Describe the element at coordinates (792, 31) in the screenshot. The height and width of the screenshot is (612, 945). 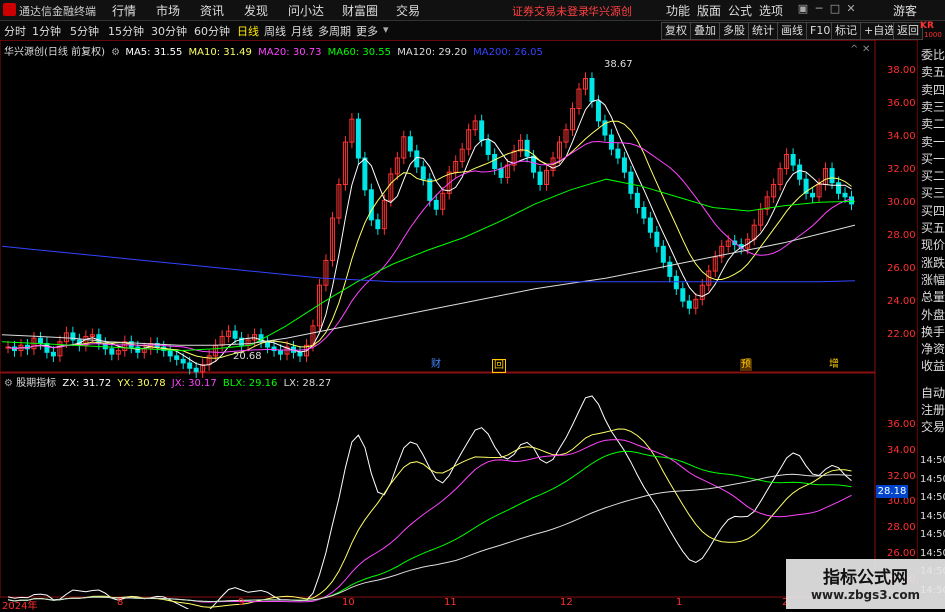
I see `tool-huaxian: 画线` at that location.